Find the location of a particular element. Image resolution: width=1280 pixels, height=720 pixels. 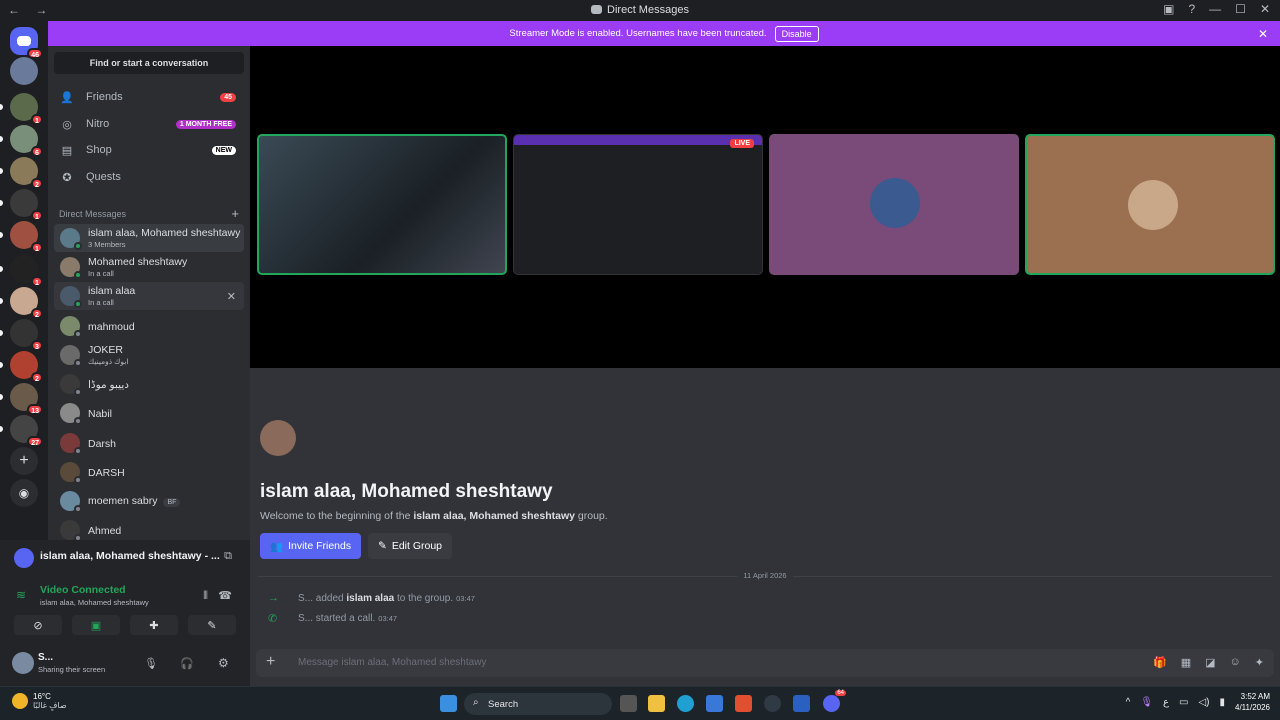

user-avatar is located at coordinates (23, 663).